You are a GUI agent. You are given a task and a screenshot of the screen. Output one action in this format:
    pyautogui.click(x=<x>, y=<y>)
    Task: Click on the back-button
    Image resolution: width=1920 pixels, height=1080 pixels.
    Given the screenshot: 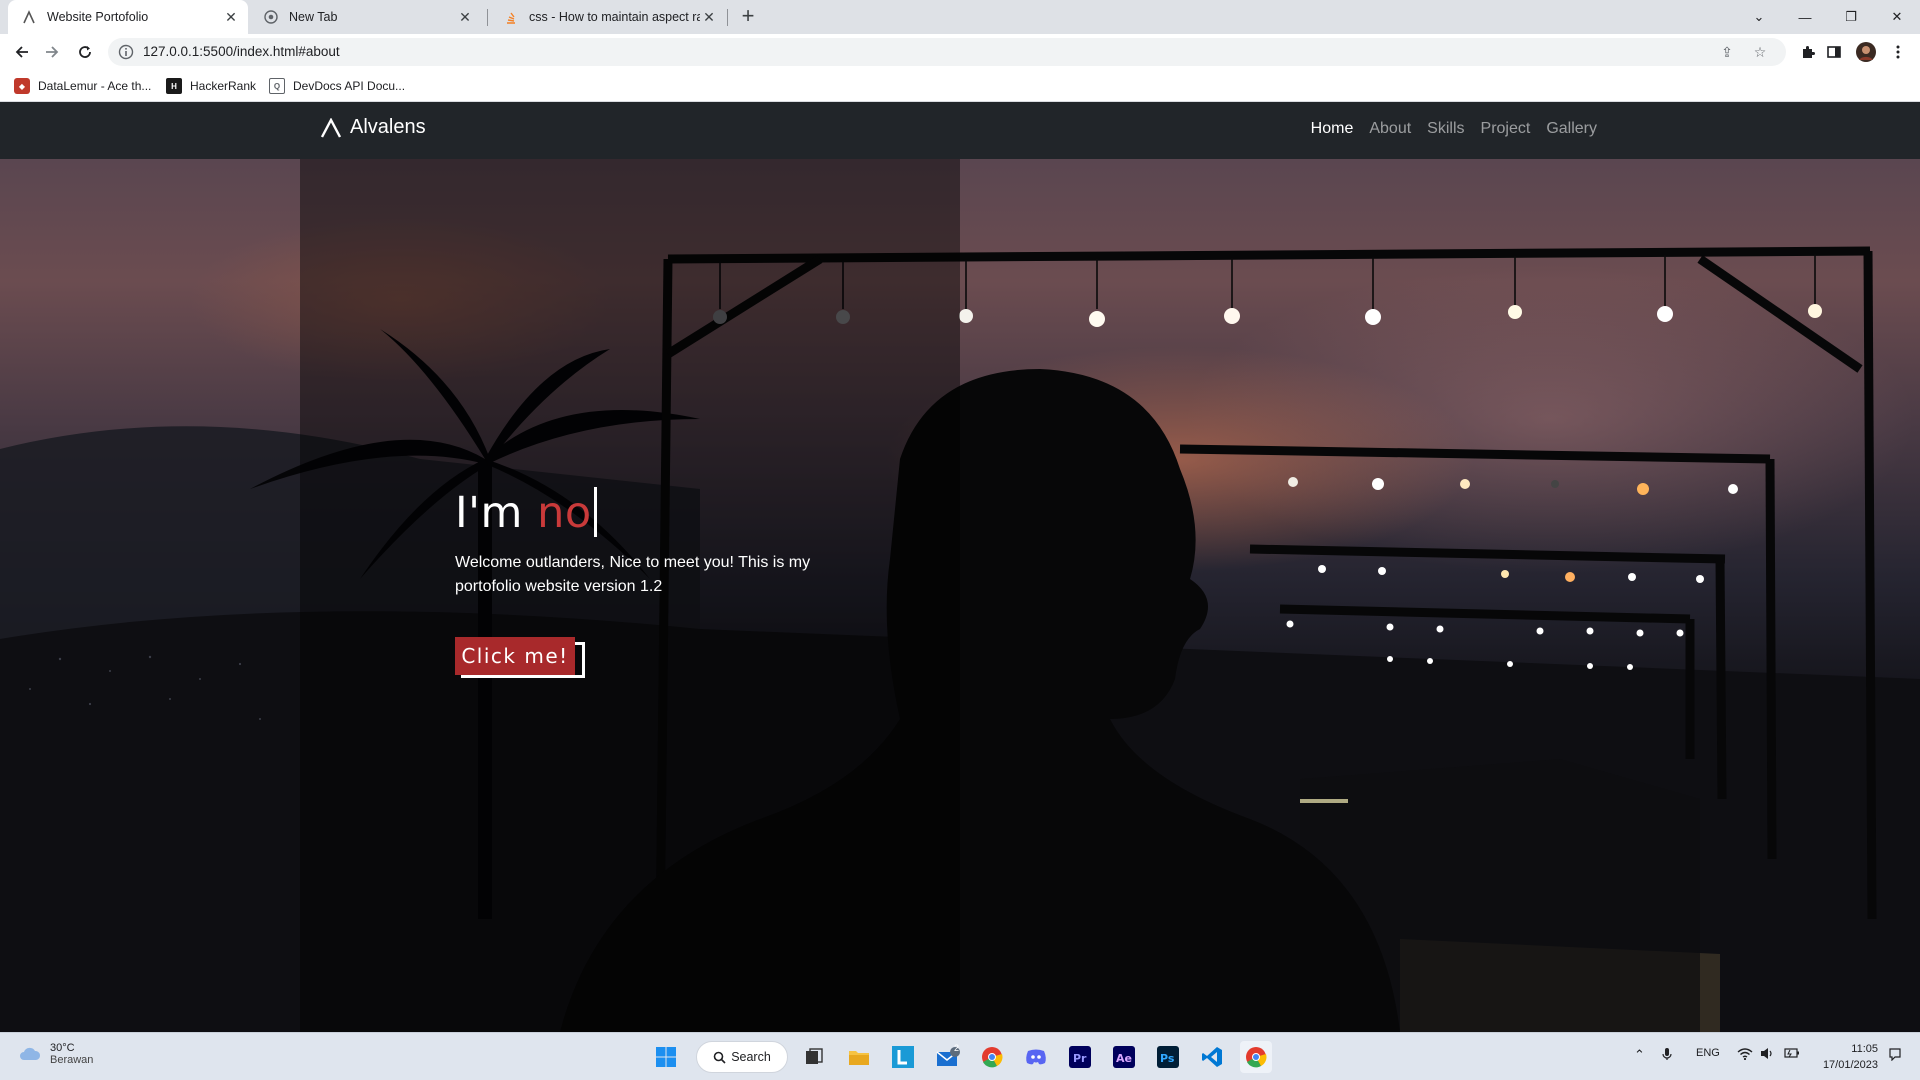 What is the action you would take?
    pyautogui.click(x=22, y=52)
    